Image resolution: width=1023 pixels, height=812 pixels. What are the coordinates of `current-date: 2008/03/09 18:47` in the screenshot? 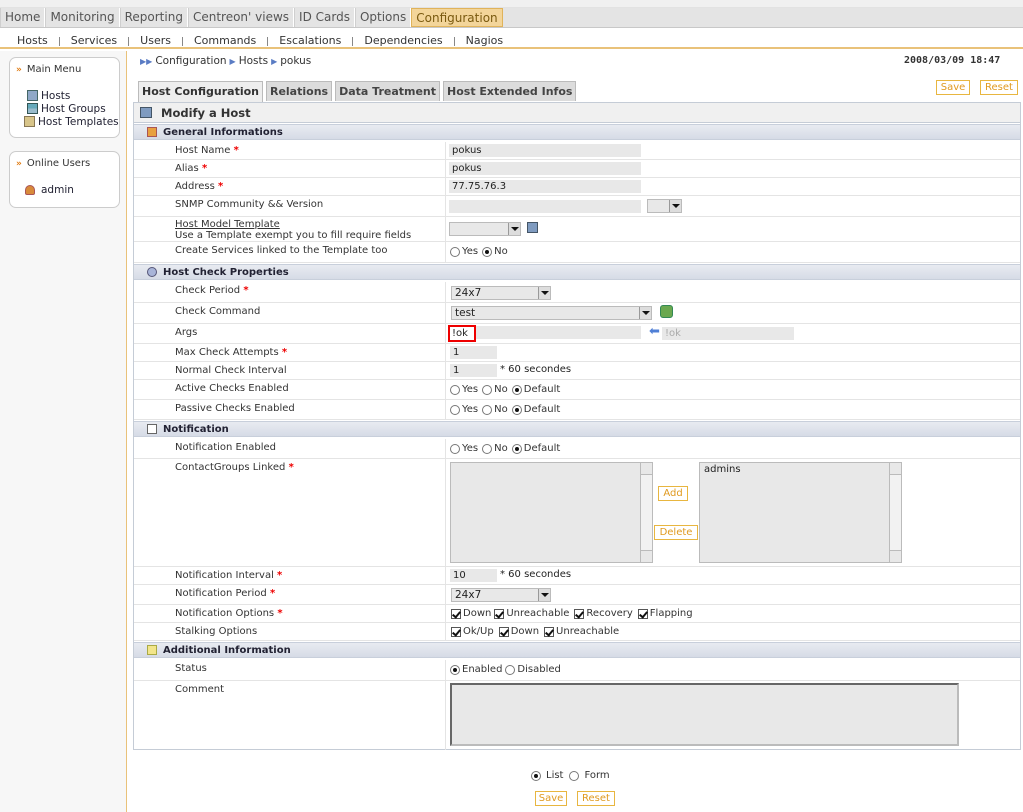 It's located at (952, 60).